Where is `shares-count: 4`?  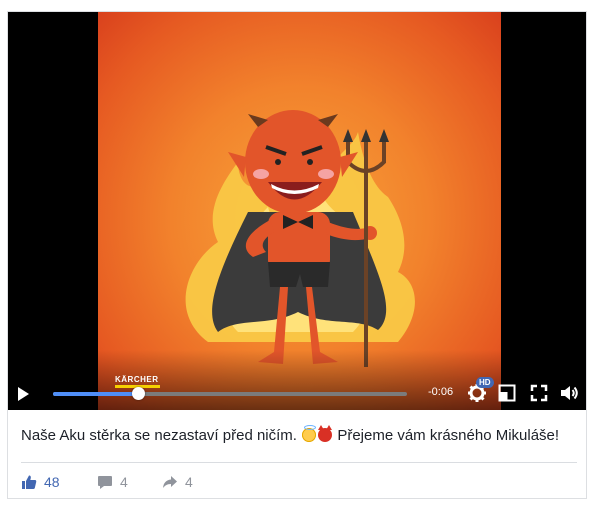
shares-count: 4 is located at coordinates (189, 482).